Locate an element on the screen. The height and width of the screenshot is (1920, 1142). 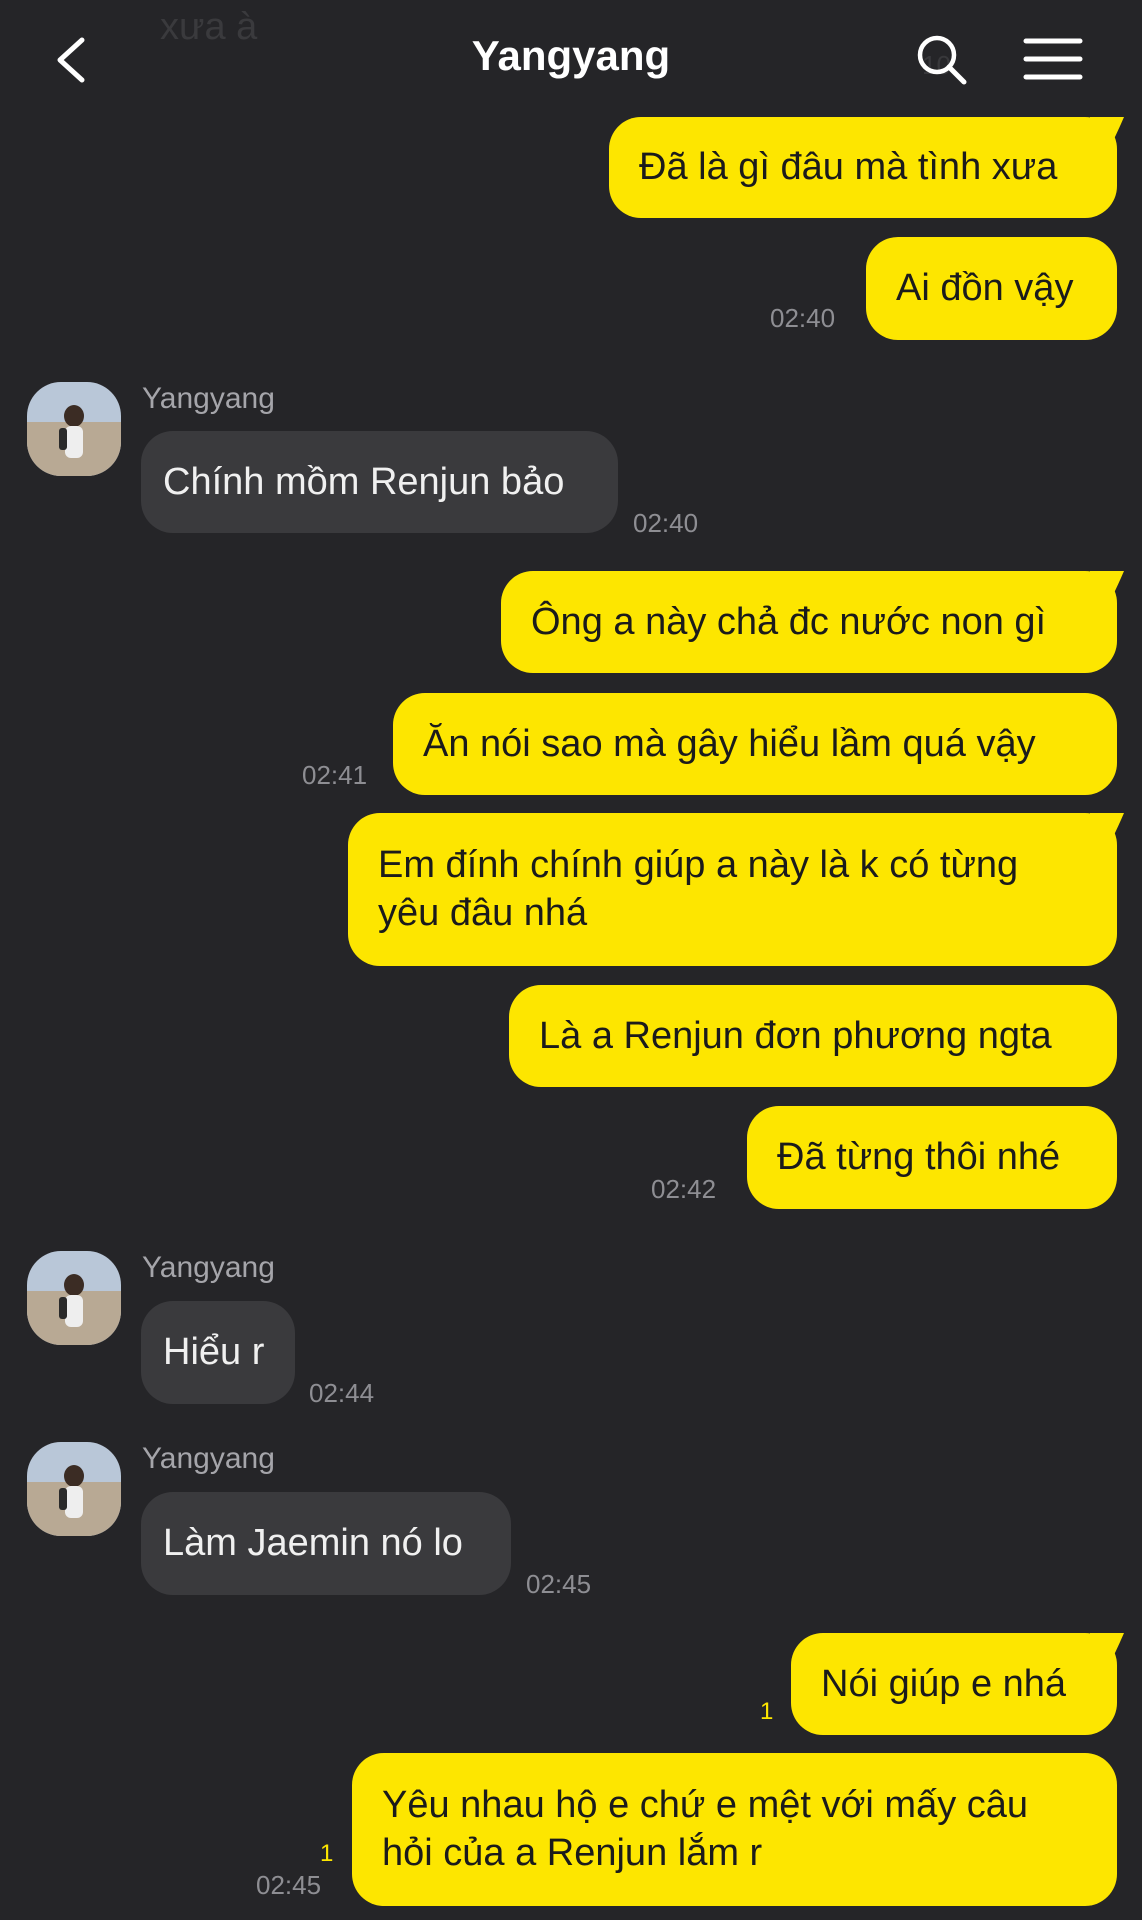
message-time: 02:44 is located at coordinates (342, 1393).